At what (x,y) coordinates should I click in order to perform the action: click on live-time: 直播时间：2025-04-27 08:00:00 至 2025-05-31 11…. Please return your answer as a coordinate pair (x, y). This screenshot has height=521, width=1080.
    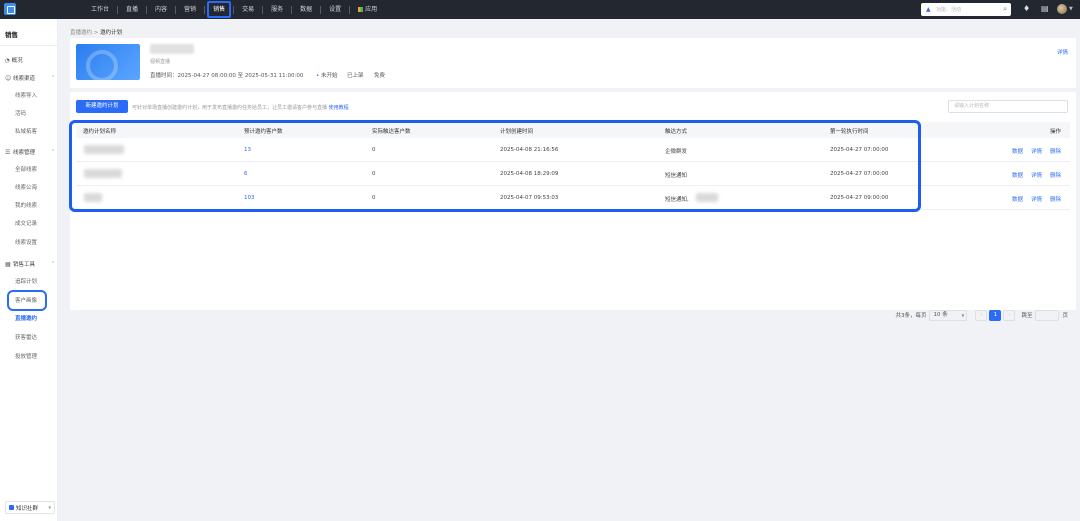
    Looking at the image, I should click on (227, 76).